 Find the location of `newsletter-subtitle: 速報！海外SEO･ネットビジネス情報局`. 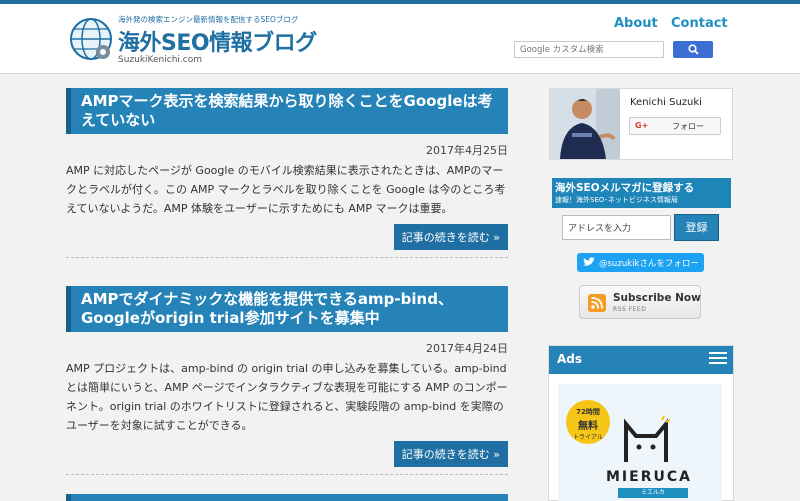

newsletter-subtitle: 速報！海外SEO･ネットビジネス情報局 is located at coordinates (616, 200).